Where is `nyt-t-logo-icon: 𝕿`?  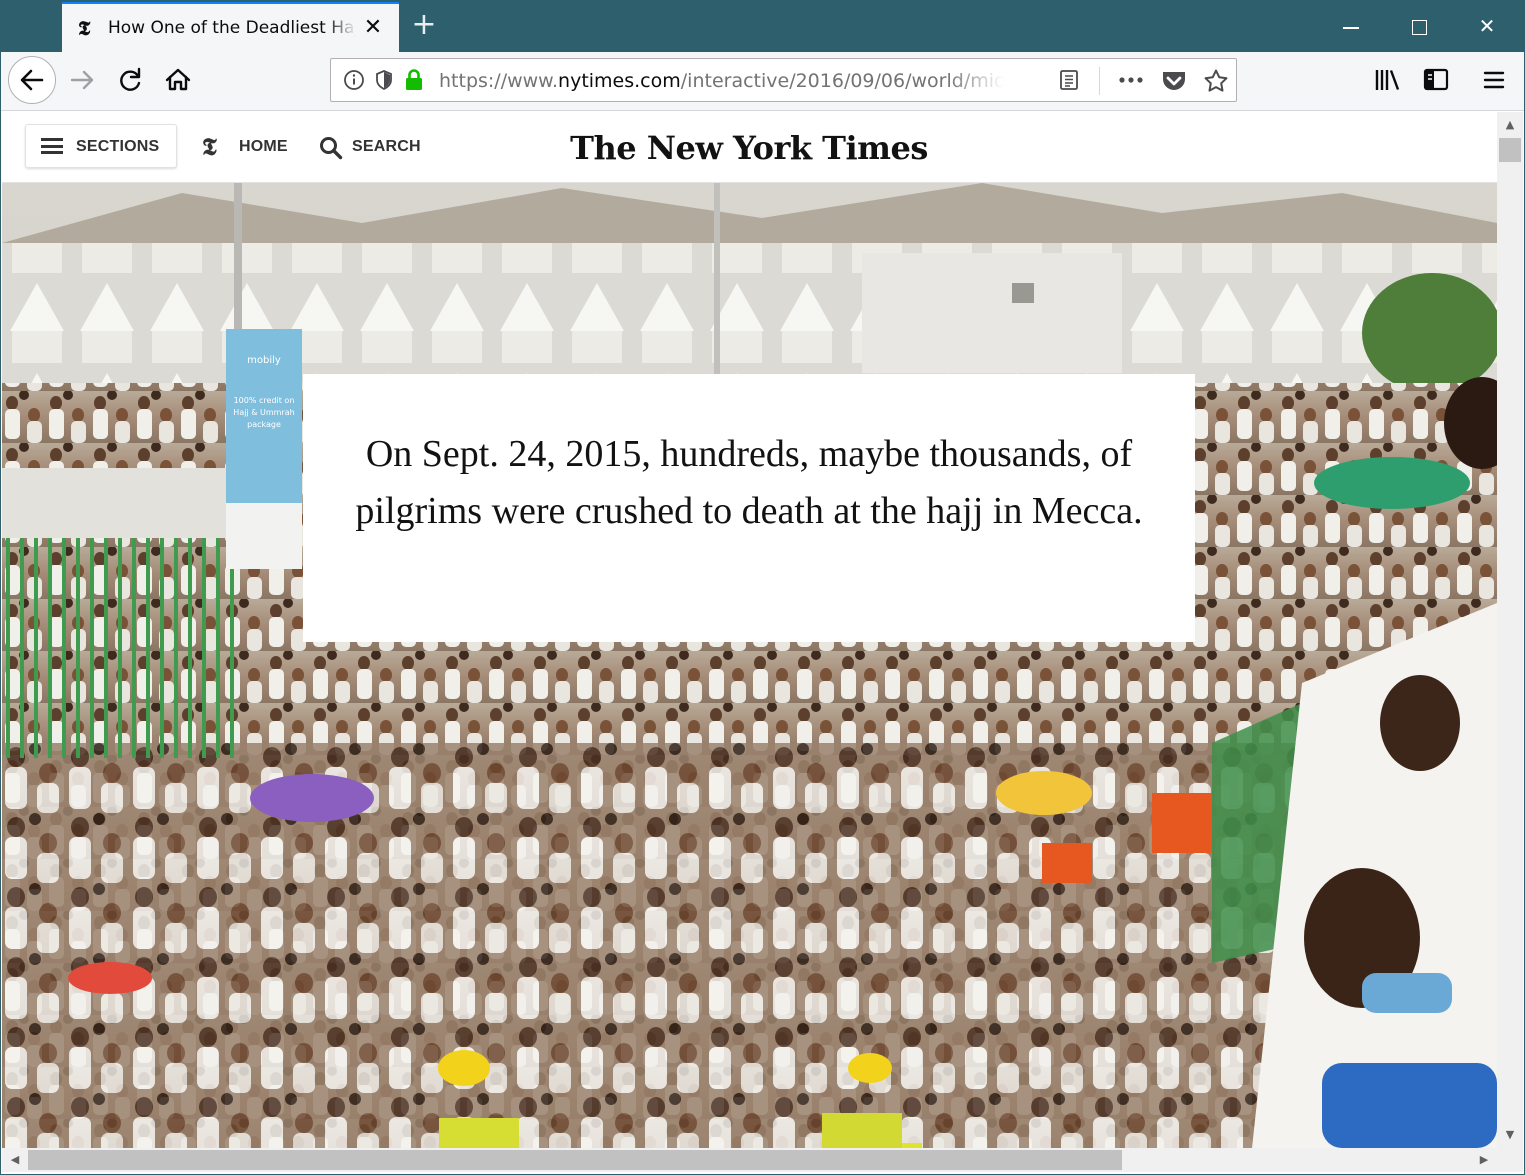 nyt-t-logo-icon: 𝕿 is located at coordinates (209, 146).